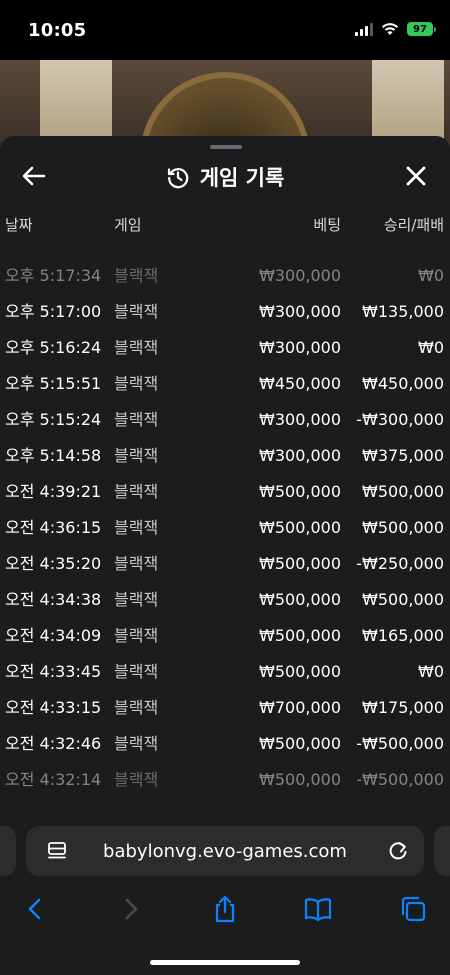 The width and height of the screenshot is (450, 975). I want to click on share-icon, so click(225, 909).